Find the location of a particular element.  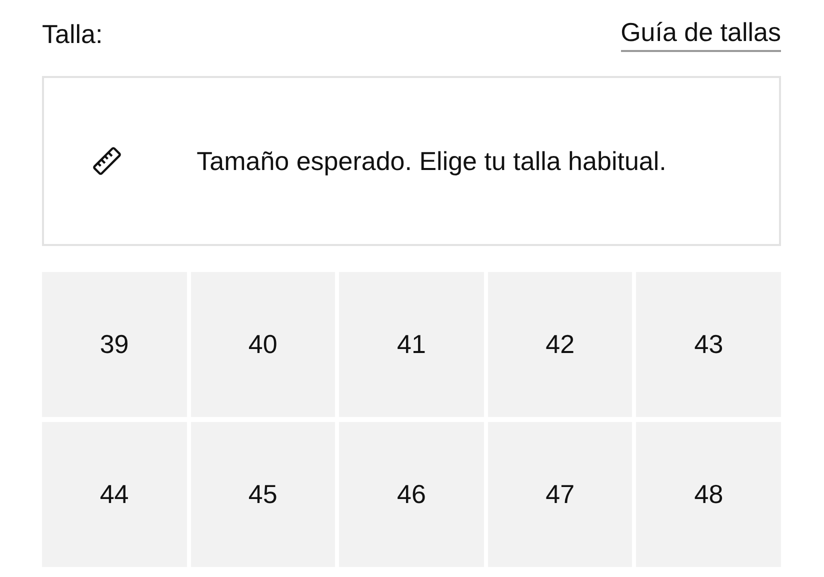

size-option: 44 is located at coordinates (114, 494).